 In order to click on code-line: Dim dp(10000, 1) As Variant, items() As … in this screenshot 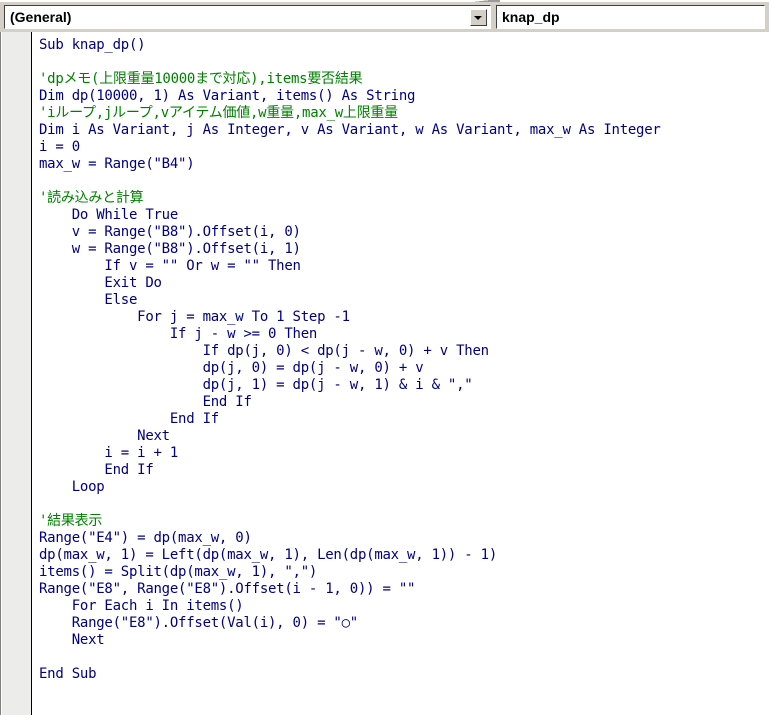, I will do `click(227, 96)`.